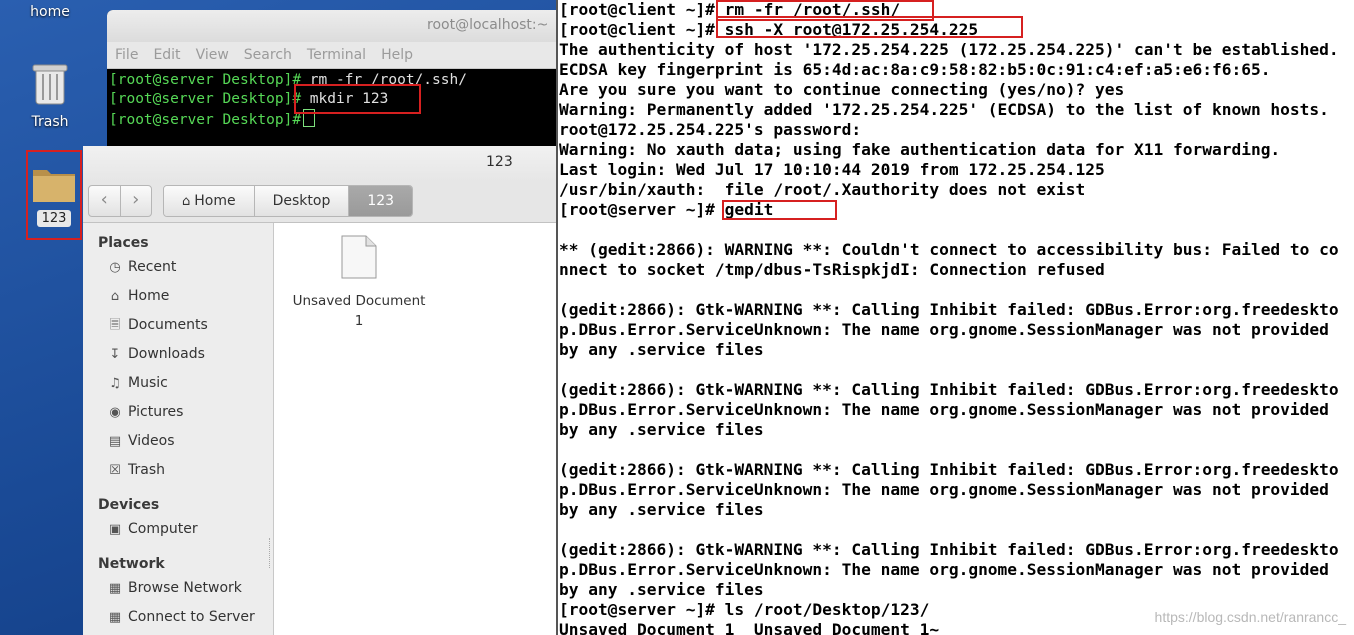 This screenshot has height=635, width=1354. I want to click on sidebar-item-downloads: ↧ Downloads, so click(178, 354).